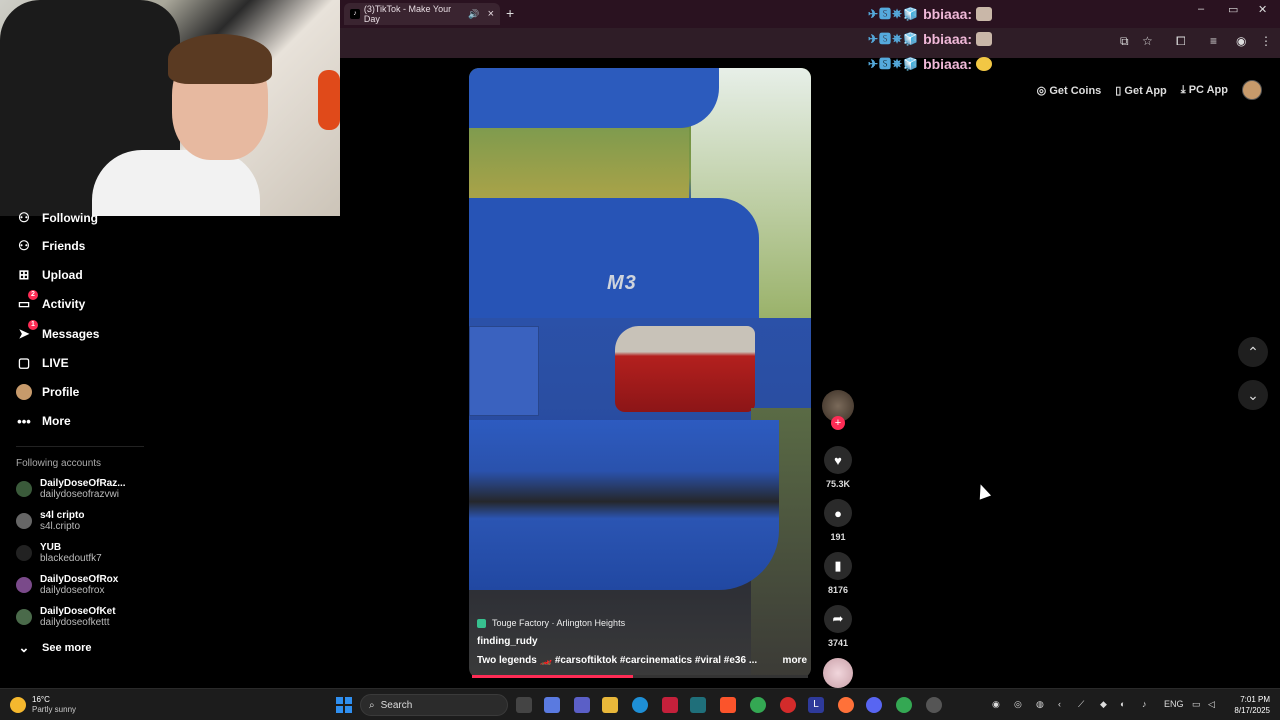 Image resolution: width=1280 pixels, height=720 pixels. What do you see at coordinates (51, 547) in the screenshot?
I see `account-name: YUB` at bounding box center [51, 547].